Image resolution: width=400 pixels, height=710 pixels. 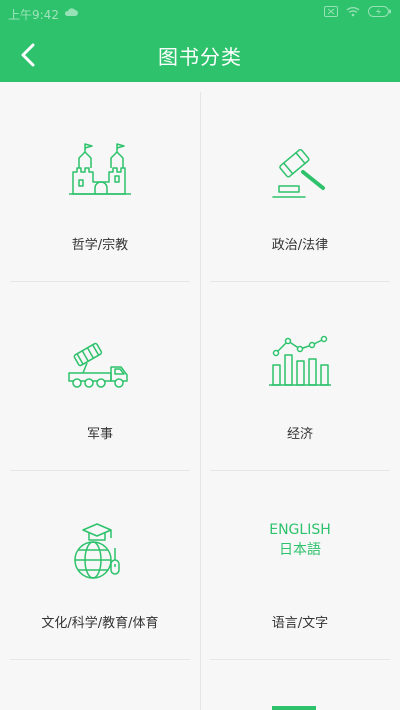 What do you see at coordinates (300, 623) in the screenshot?
I see `category-label: 语言/文字` at bounding box center [300, 623].